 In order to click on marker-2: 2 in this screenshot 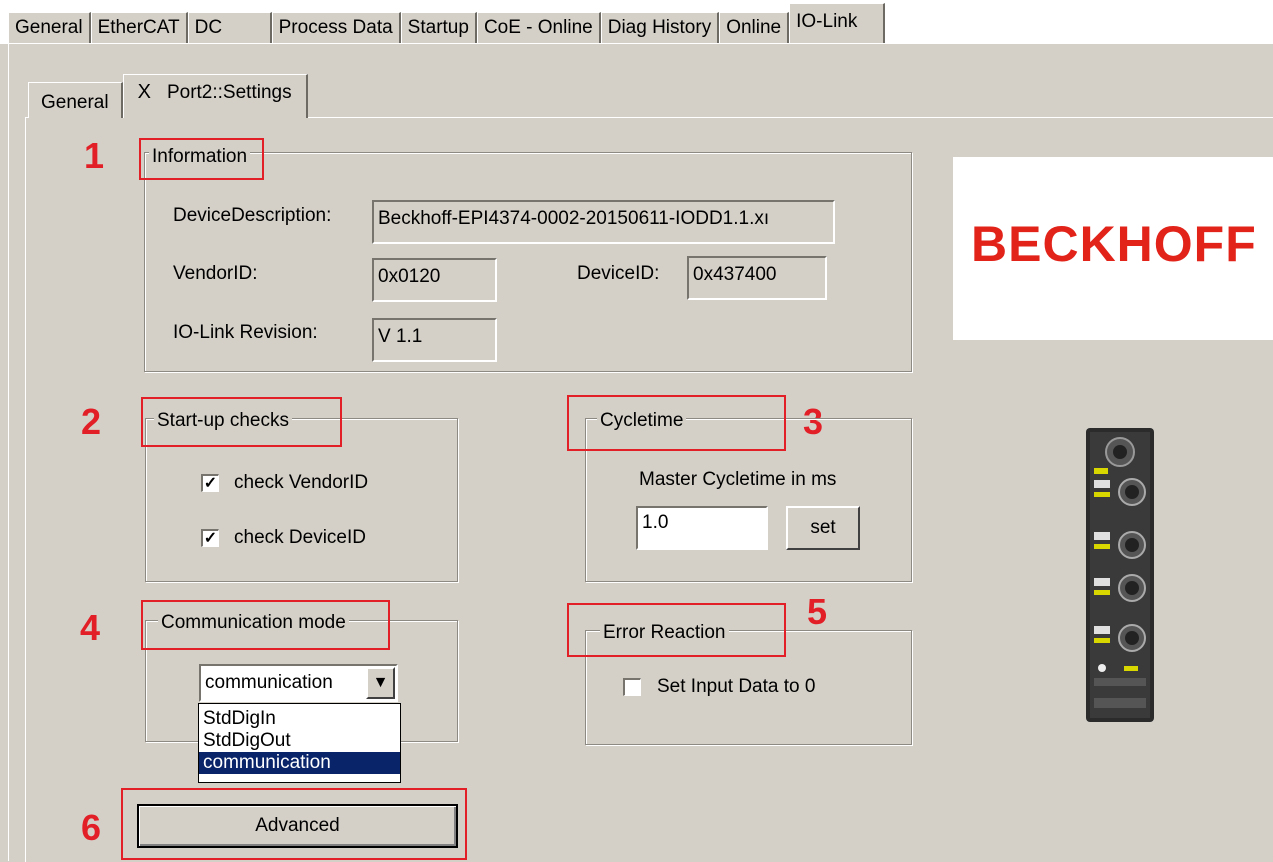, I will do `click(91, 421)`.